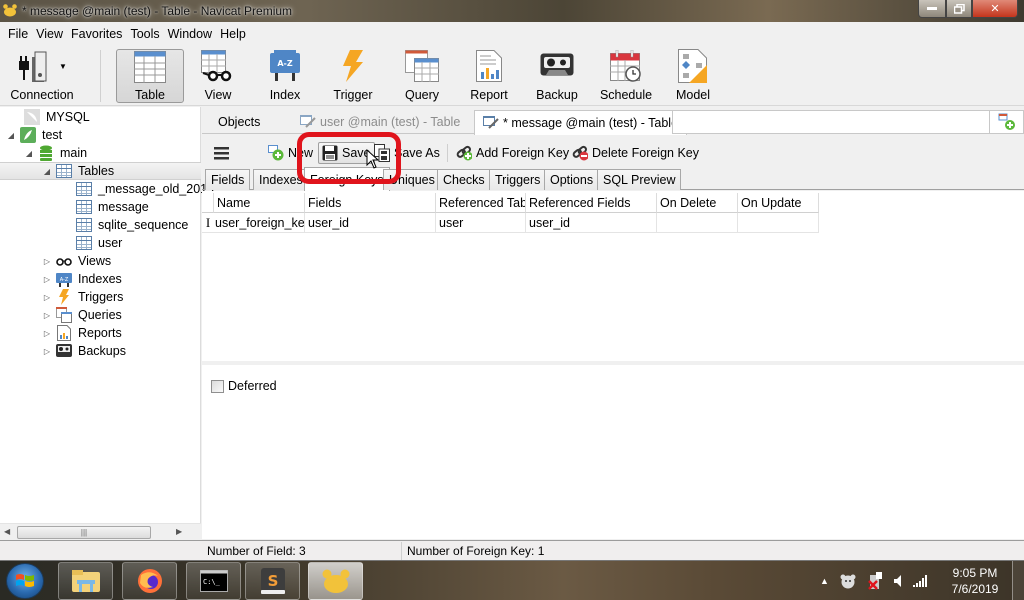 The height and width of the screenshot is (600, 1024). What do you see at coordinates (222, 153) in the screenshot?
I see `hamburger-menu-button` at bounding box center [222, 153].